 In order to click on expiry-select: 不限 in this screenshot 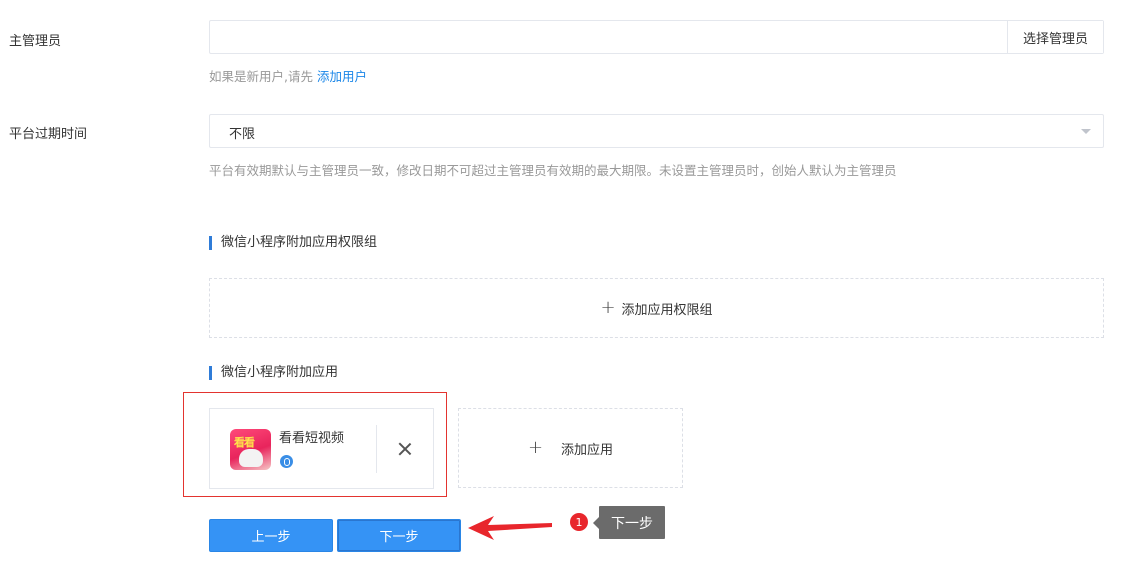, I will do `click(656, 131)`.